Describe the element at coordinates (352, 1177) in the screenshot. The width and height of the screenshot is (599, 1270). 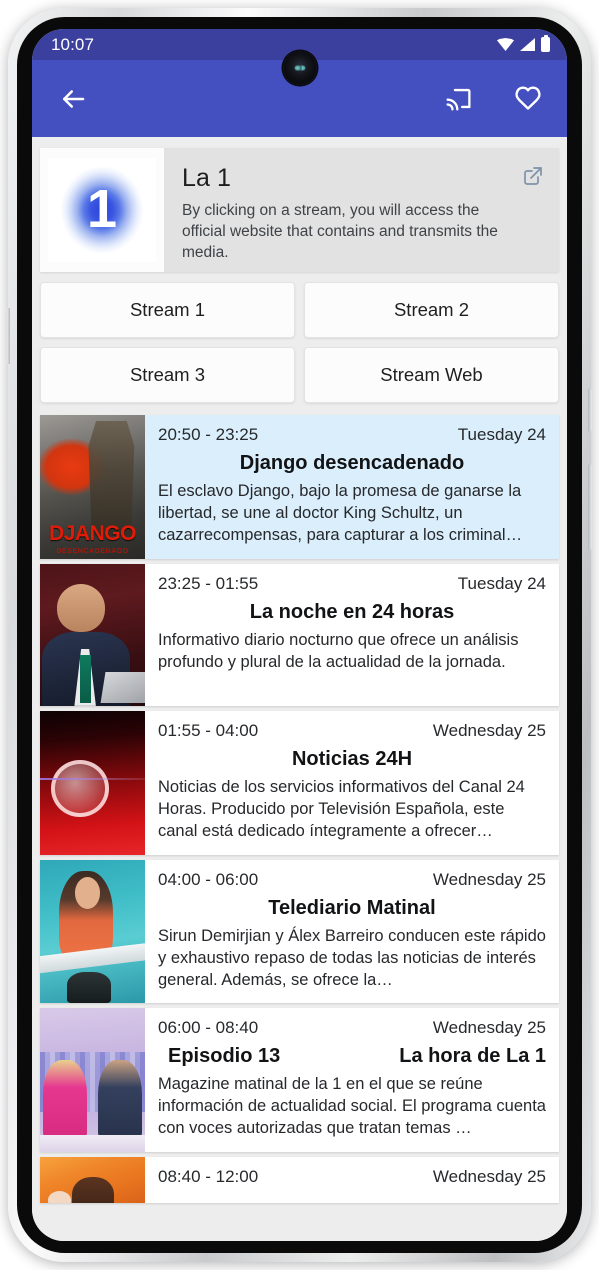
I see `program-meta: 08:40 - 12:00 Wednesday 25` at that location.